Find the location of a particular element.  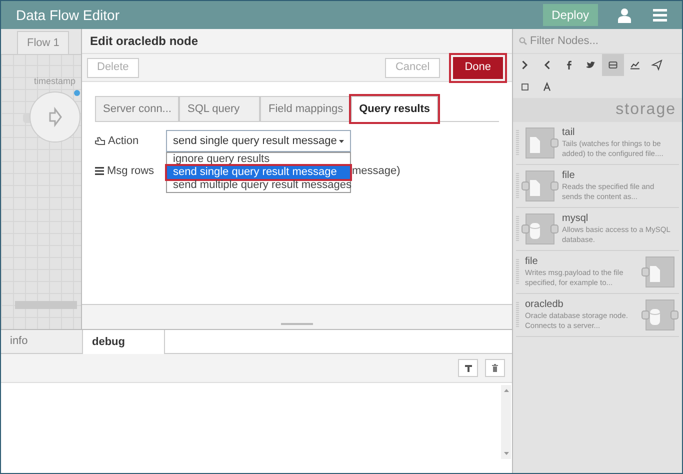

field-label: Msg rows is located at coordinates (130, 171).